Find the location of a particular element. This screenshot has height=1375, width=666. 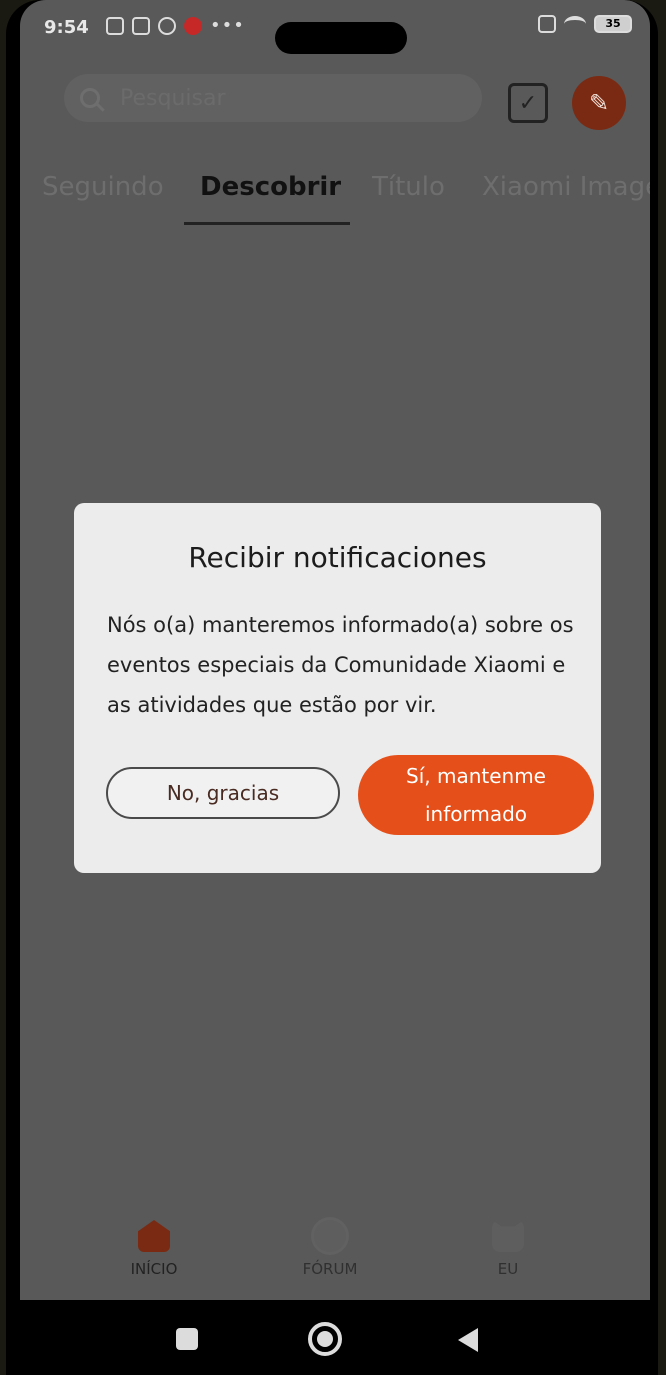

active-tab-indicator is located at coordinates (267, 223).